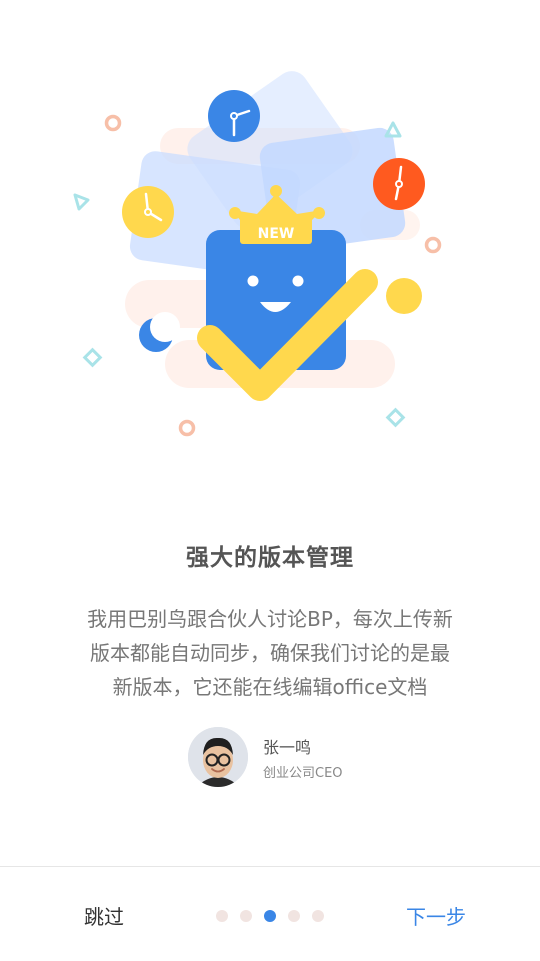 The width and height of the screenshot is (540, 961). I want to click on testimonial-author: 张一鸣 创业公司CEO, so click(298, 757).